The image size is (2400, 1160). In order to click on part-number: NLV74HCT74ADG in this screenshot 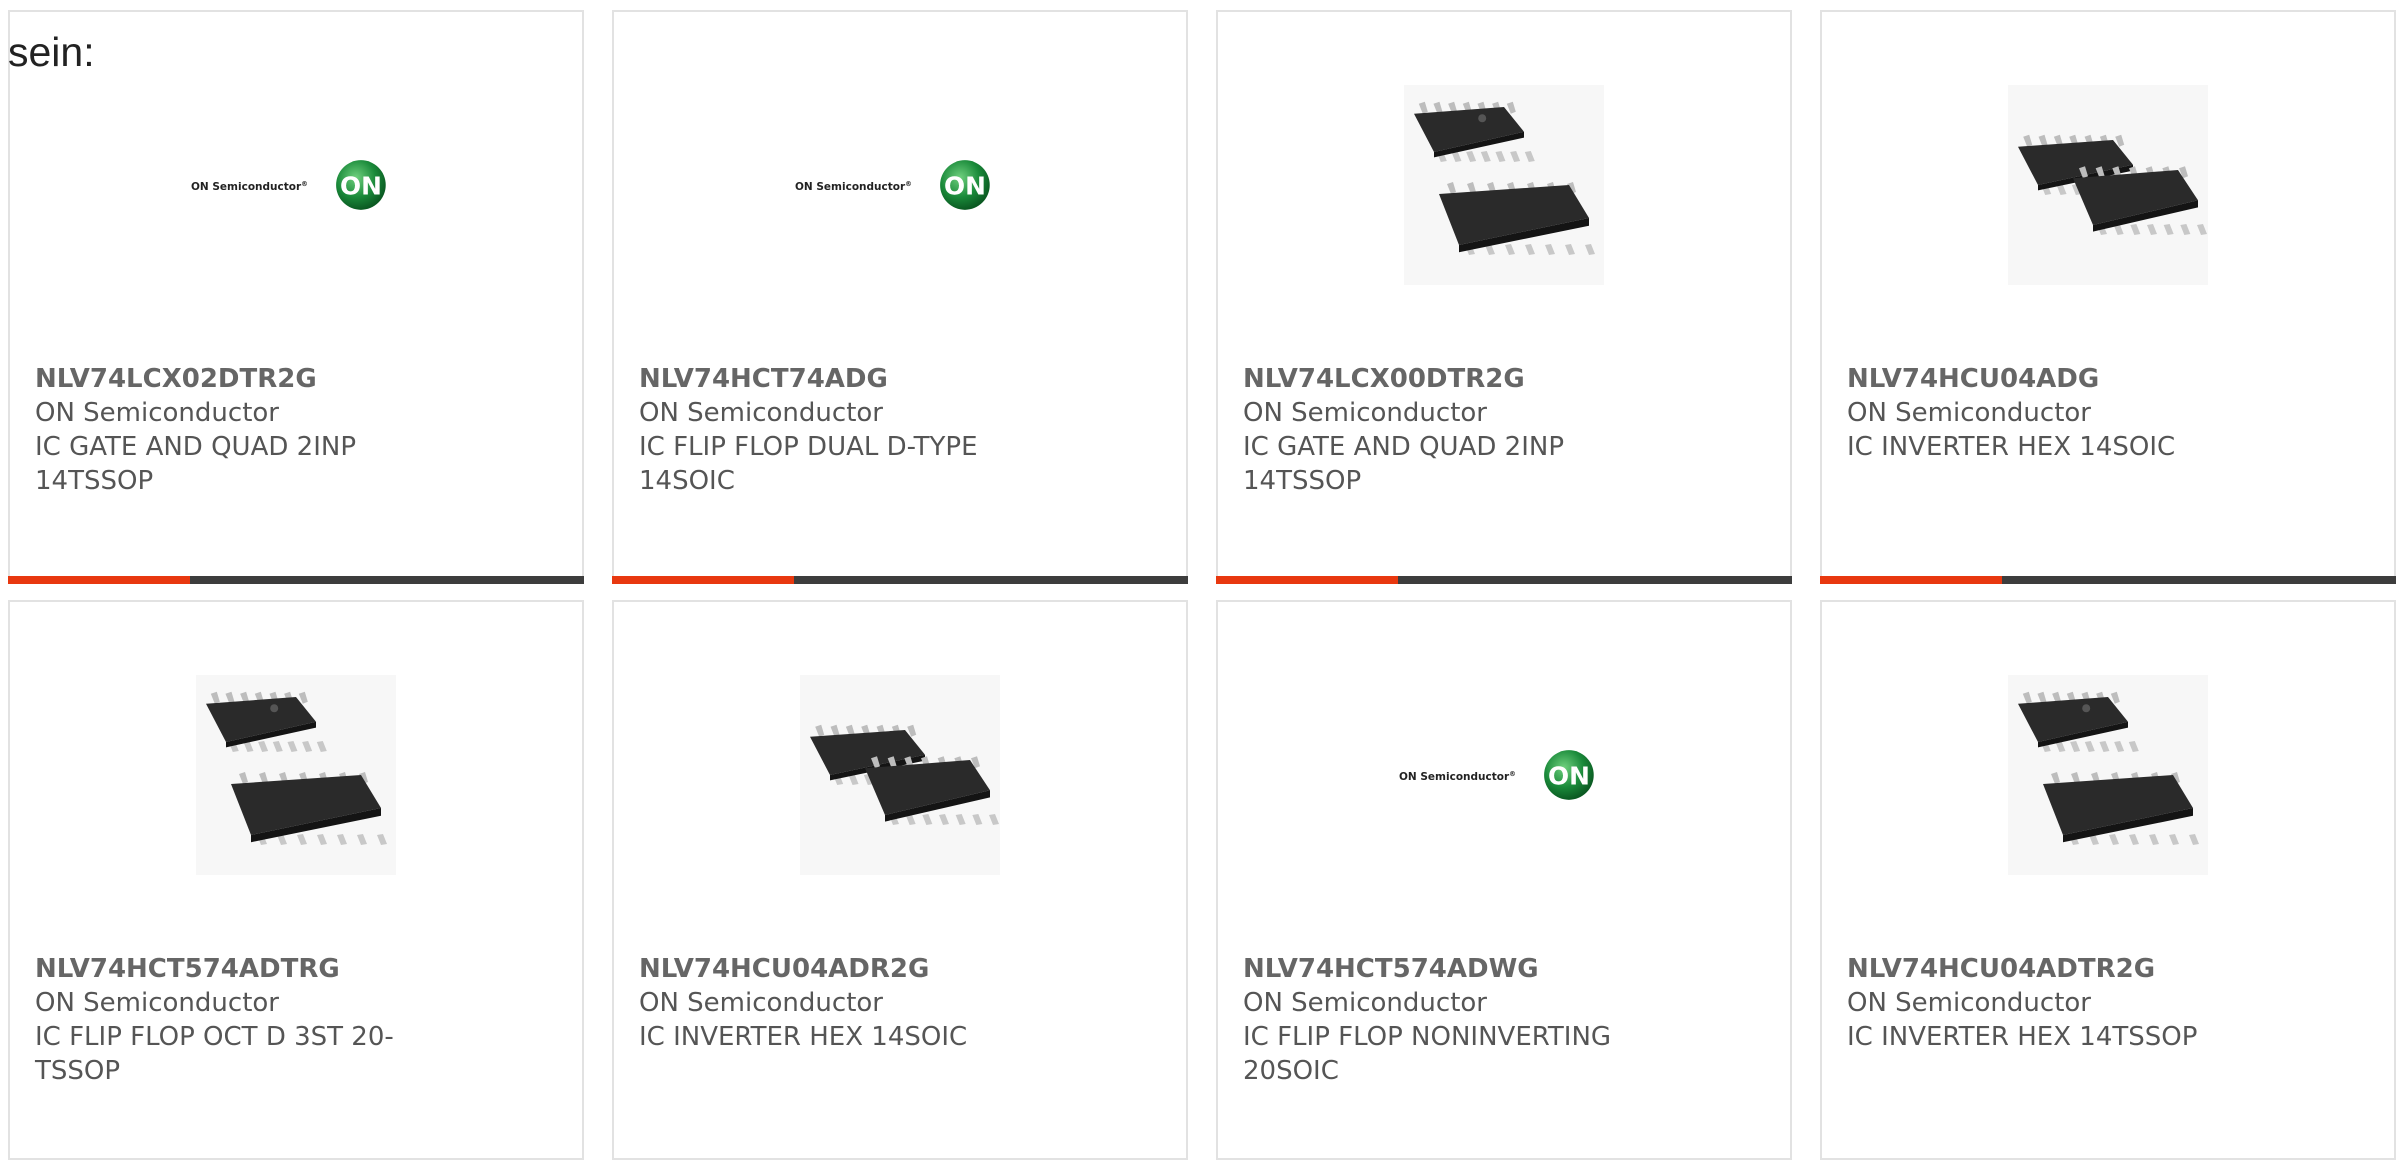, I will do `click(839, 379)`.